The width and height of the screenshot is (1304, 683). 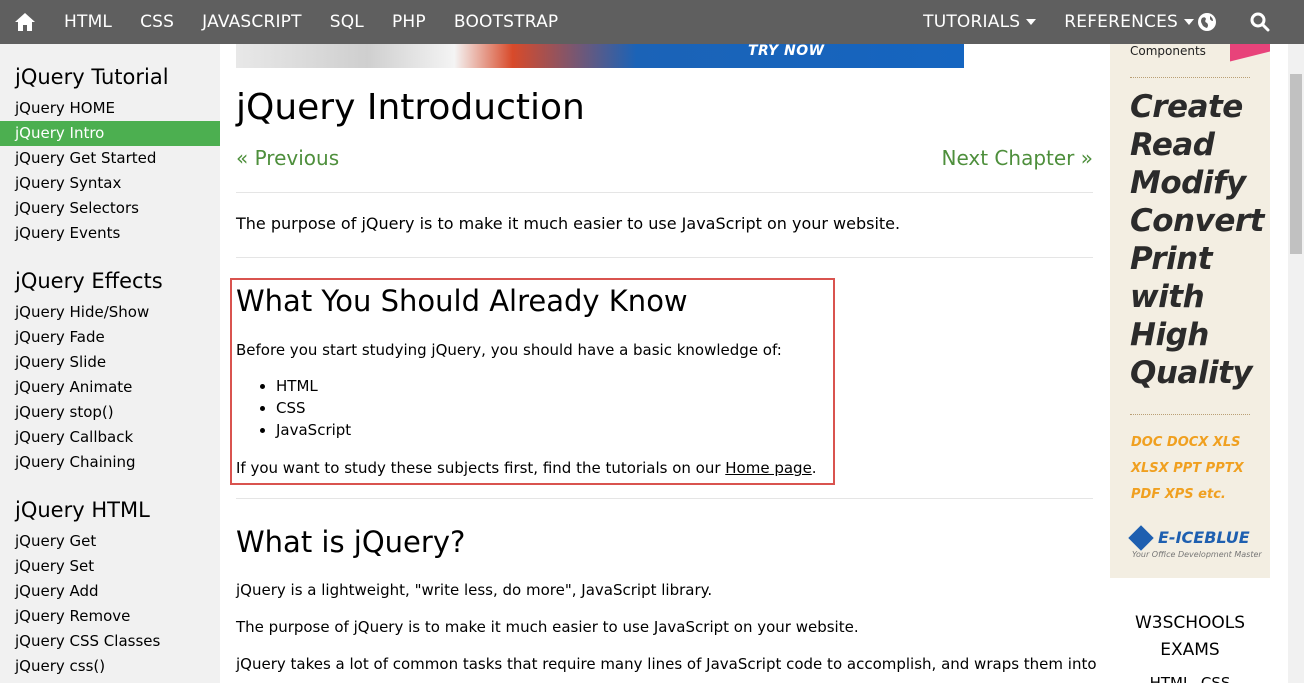 I want to click on scrollbar, so click(x=1296, y=363).